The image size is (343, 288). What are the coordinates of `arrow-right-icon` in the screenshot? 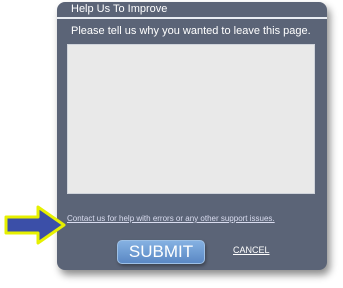 It's located at (35, 225).